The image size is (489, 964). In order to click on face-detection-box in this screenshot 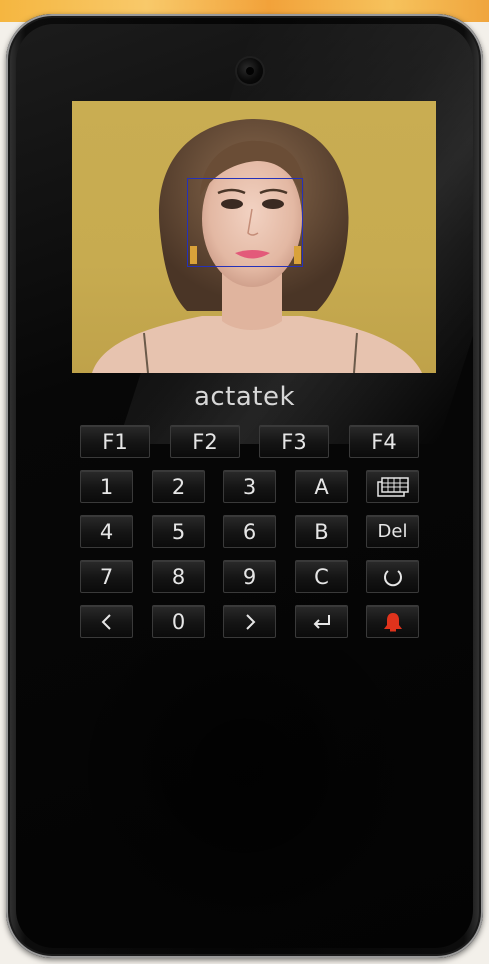, I will do `click(245, 222)`.